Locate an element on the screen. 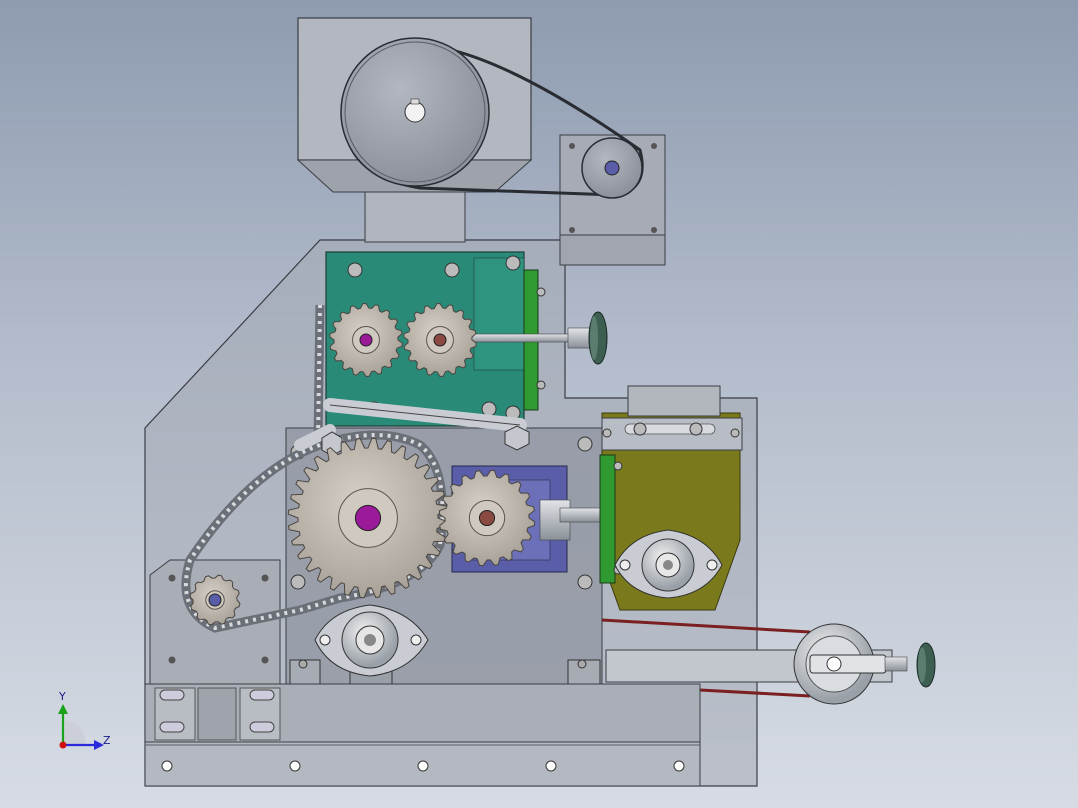  triad-y-label: Y is located at coordinates (62, 696).